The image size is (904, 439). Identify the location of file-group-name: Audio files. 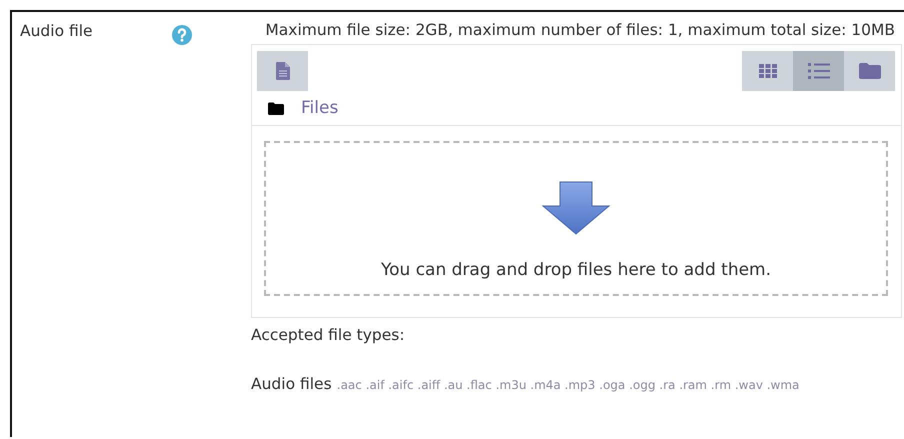
(291, 384).